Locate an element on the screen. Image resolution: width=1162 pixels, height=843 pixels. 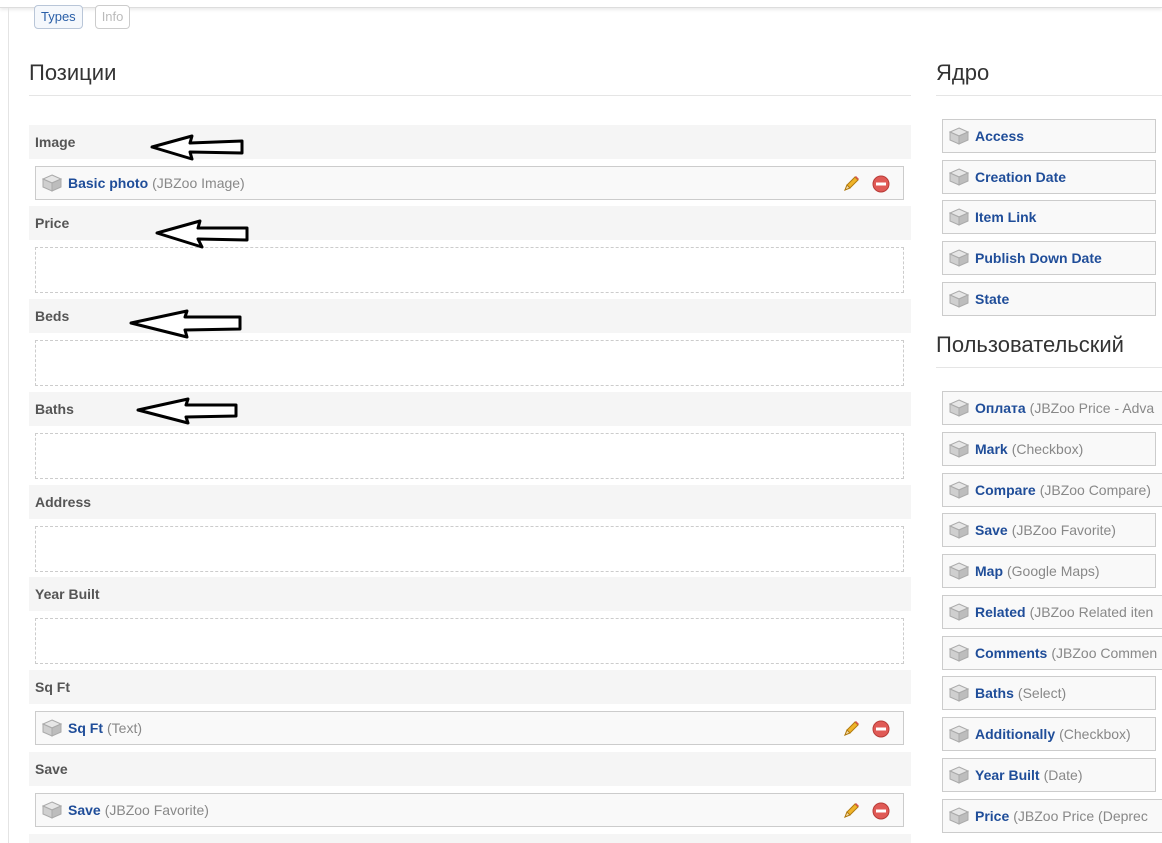
core-item-creation-date: Creation Date is located at coordinates (1049, 177).